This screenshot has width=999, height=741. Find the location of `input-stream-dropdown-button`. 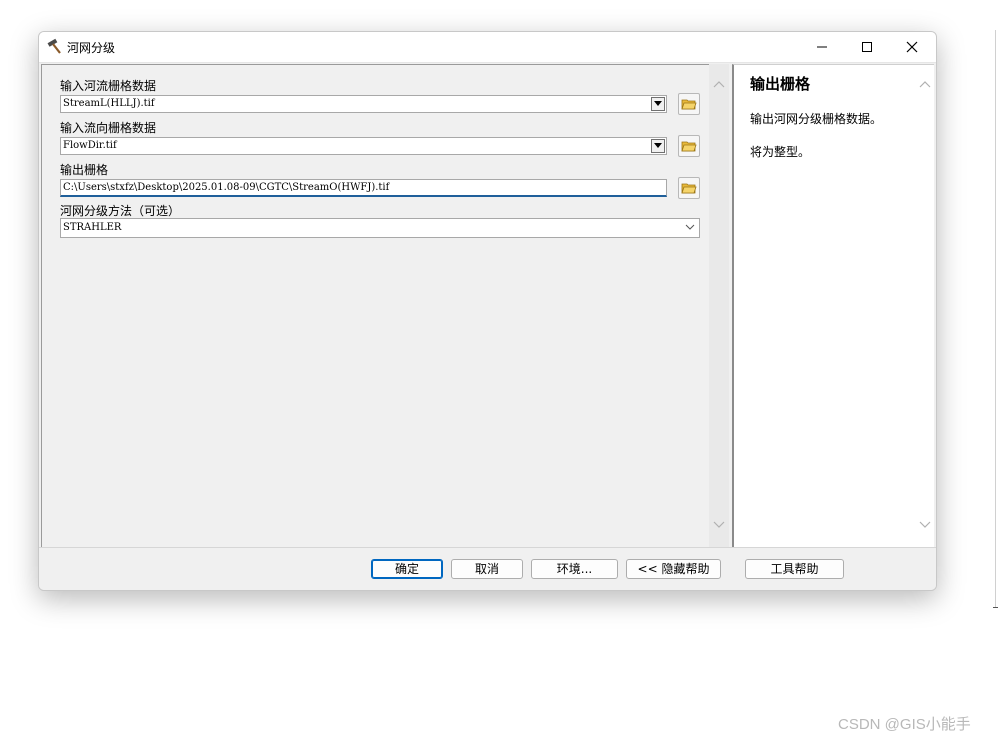

input-stream-dropdown-button is located at coordinates (658, 104).